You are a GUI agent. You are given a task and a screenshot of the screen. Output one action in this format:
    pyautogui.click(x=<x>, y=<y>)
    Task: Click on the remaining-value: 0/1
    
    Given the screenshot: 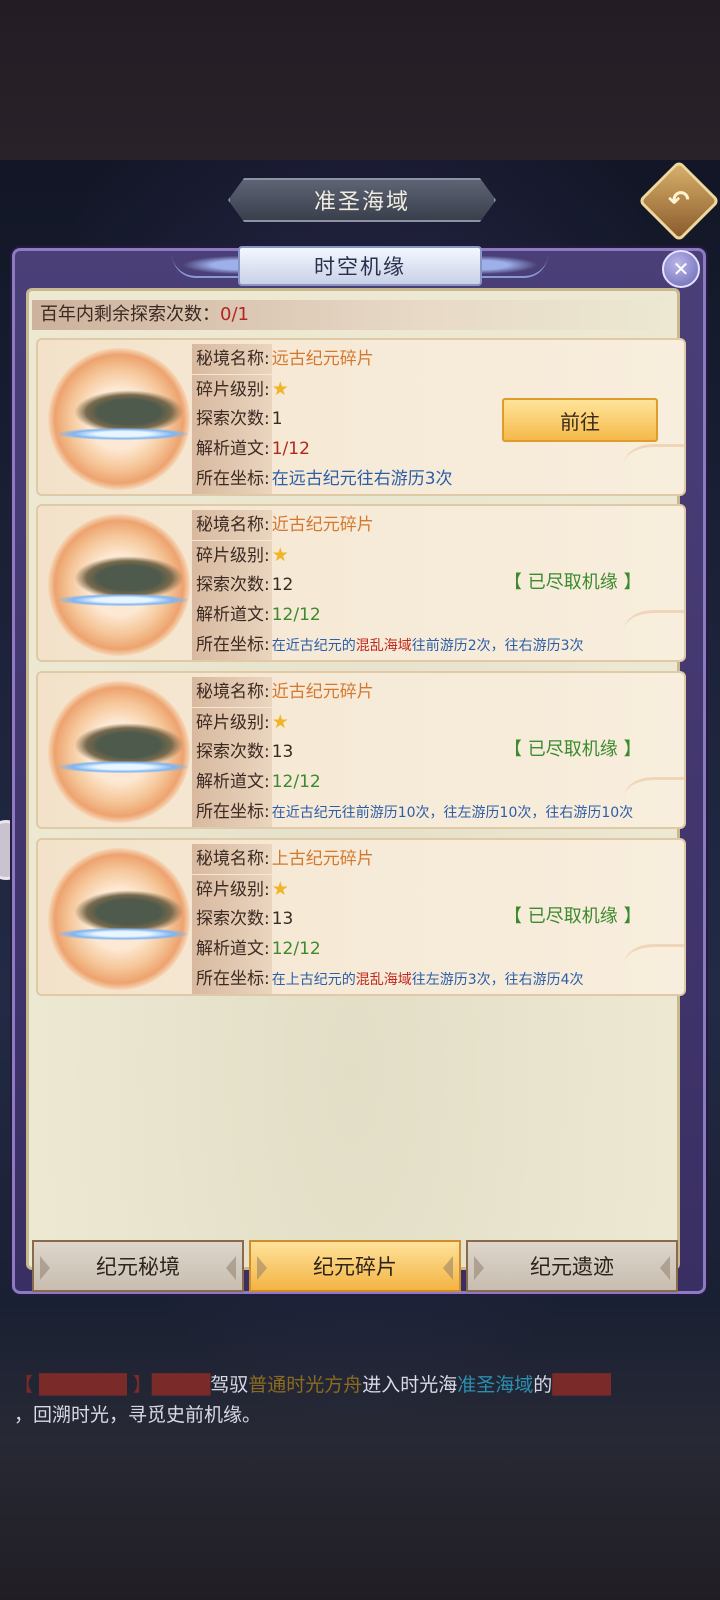 What is the action you would take?
    pyautogui.click(x=234, y=314)
    